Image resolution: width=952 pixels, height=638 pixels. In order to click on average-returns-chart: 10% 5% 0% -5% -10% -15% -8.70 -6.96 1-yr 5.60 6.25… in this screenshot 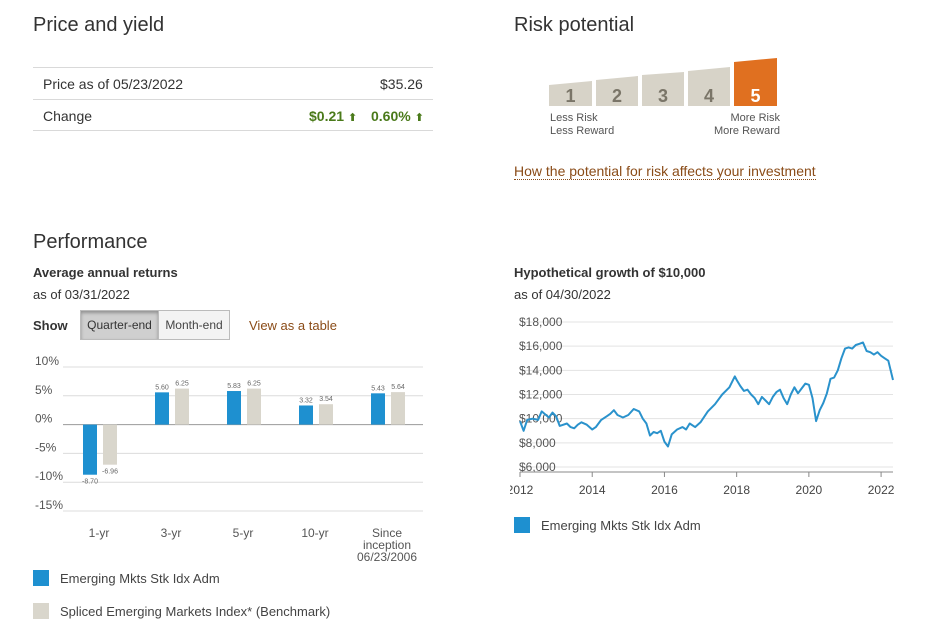, I will do `click(229, 459)`.